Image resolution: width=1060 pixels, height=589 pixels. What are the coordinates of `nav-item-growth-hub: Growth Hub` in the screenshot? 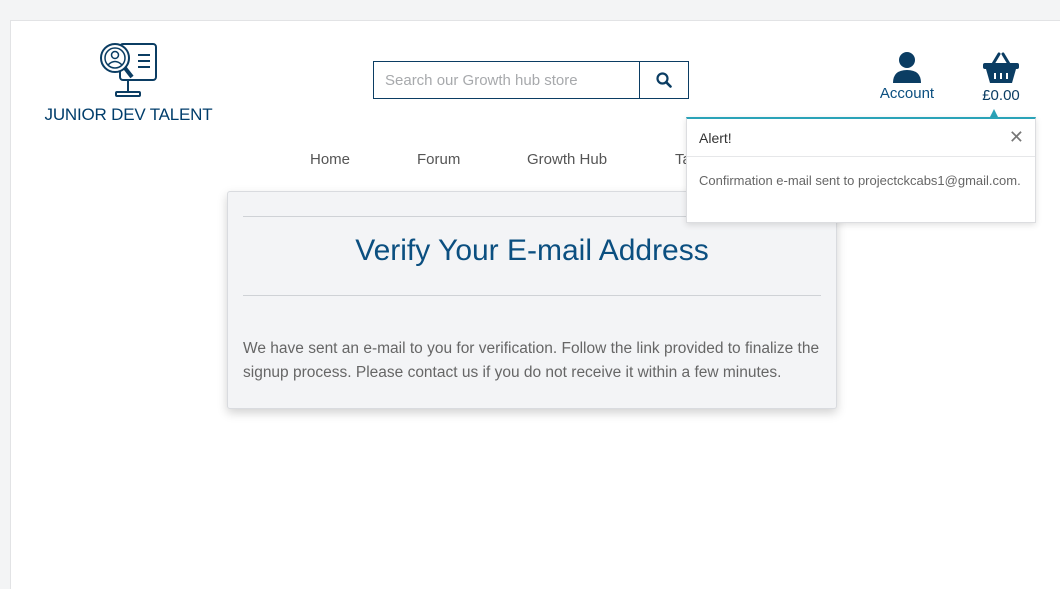 It's located at (567, 159).